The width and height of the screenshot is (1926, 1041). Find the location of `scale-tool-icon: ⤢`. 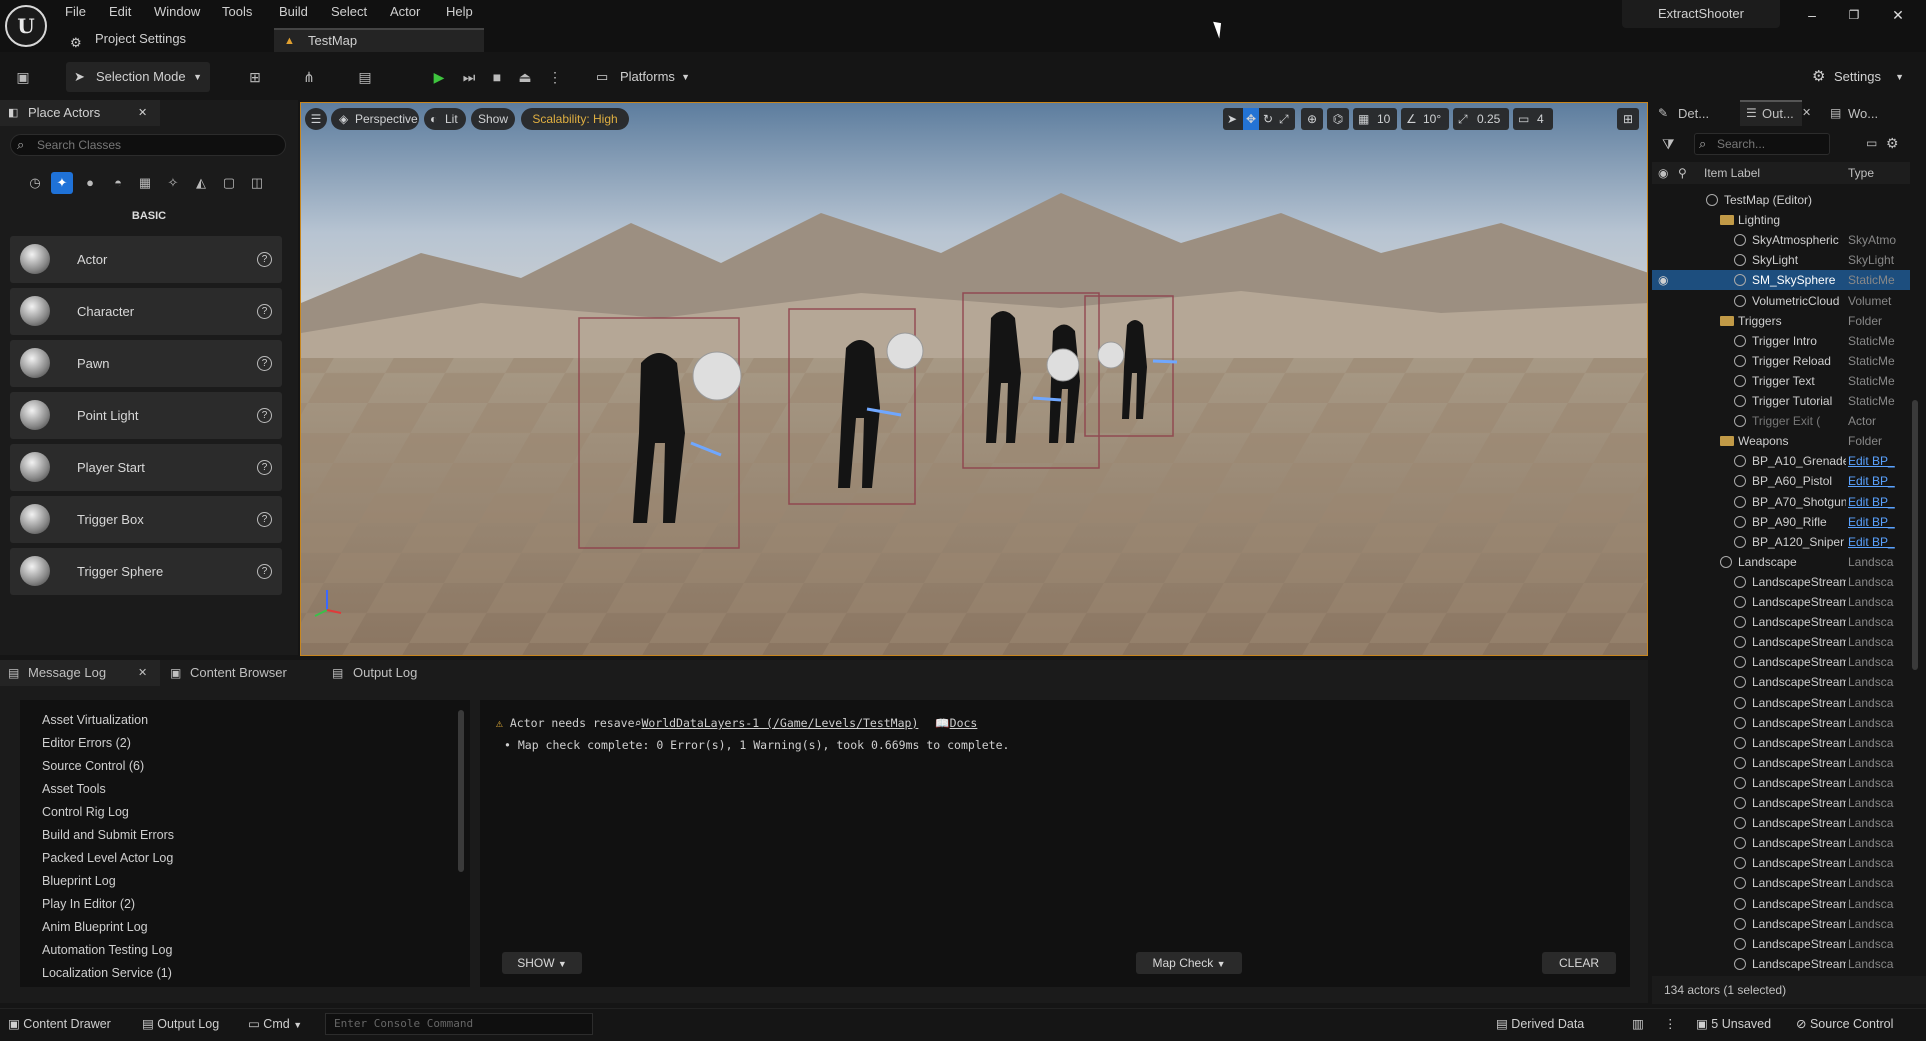

scale-tool-icon: ⤢ is located at coordinates (1284, 119).